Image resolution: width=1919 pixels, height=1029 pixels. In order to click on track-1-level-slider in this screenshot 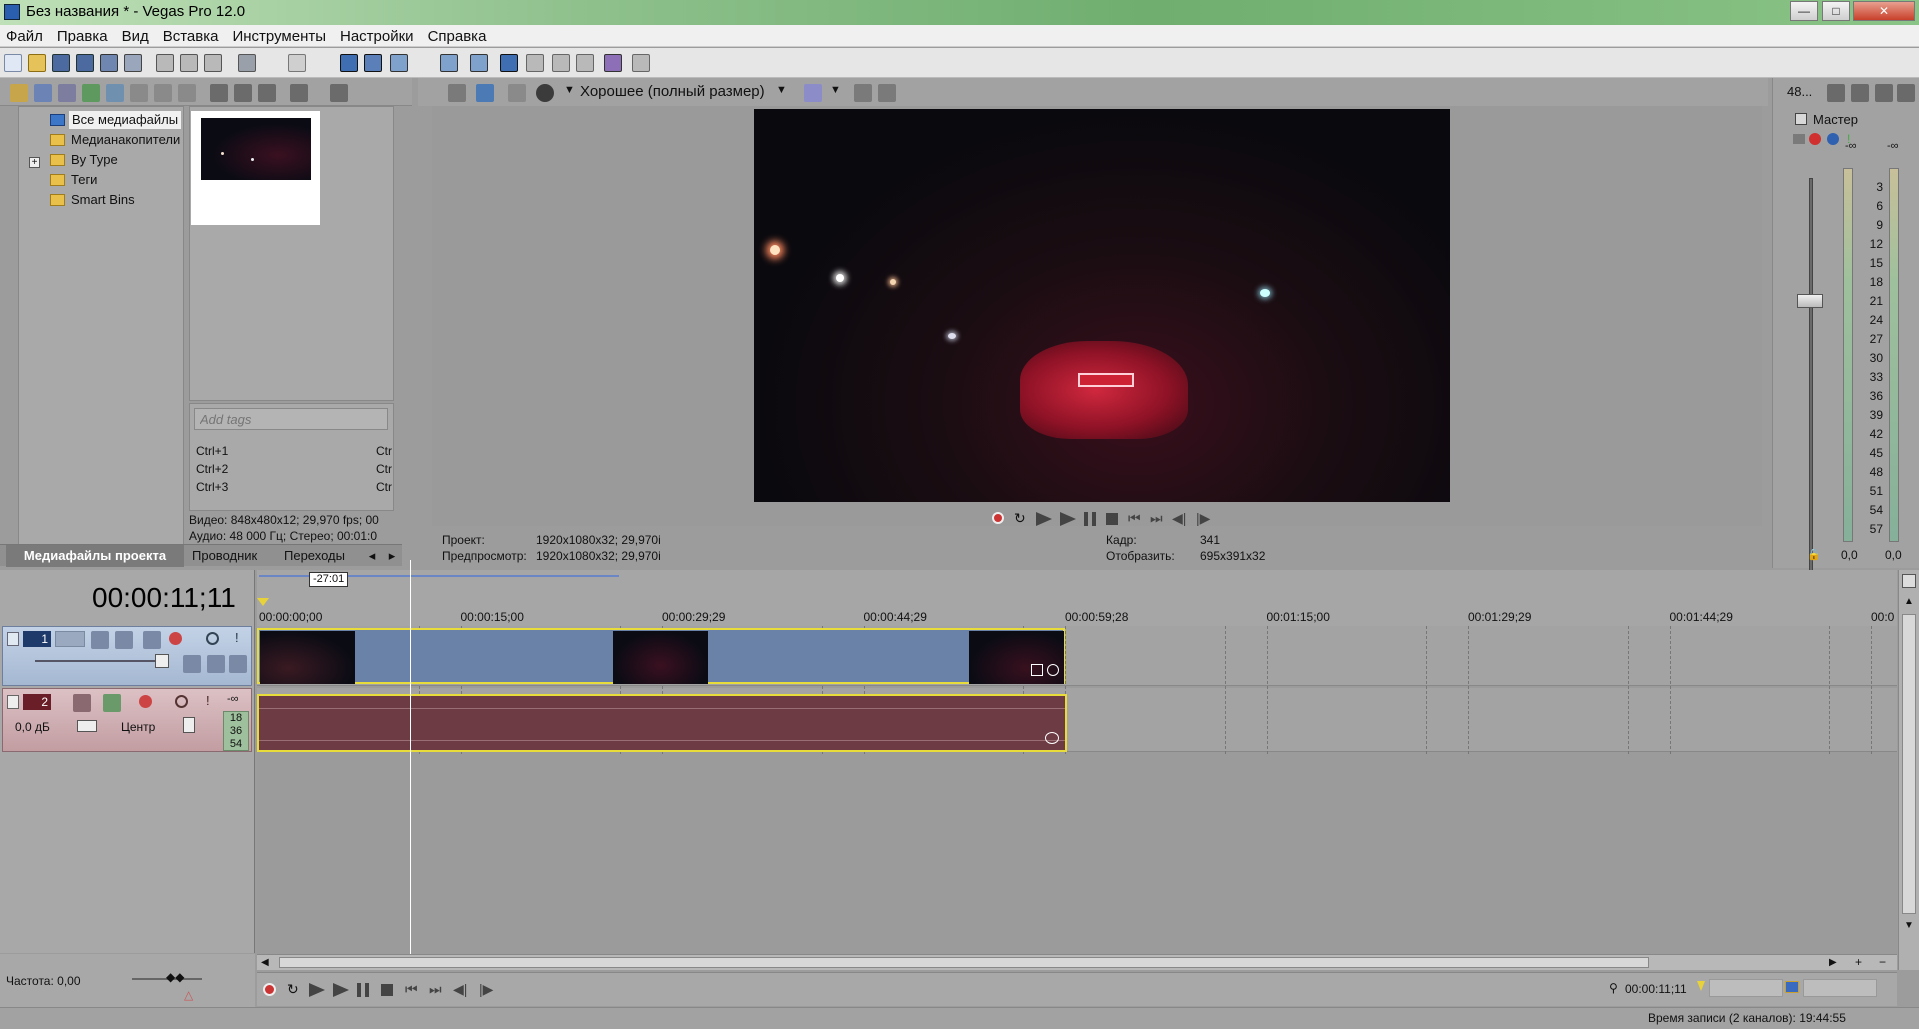, I will do `click(100, 661)`.